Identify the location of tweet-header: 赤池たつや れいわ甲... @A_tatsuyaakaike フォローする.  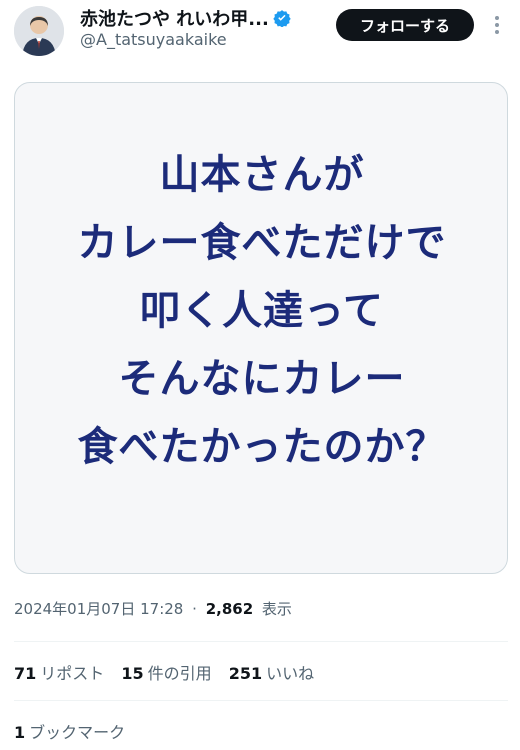
(260, 35).